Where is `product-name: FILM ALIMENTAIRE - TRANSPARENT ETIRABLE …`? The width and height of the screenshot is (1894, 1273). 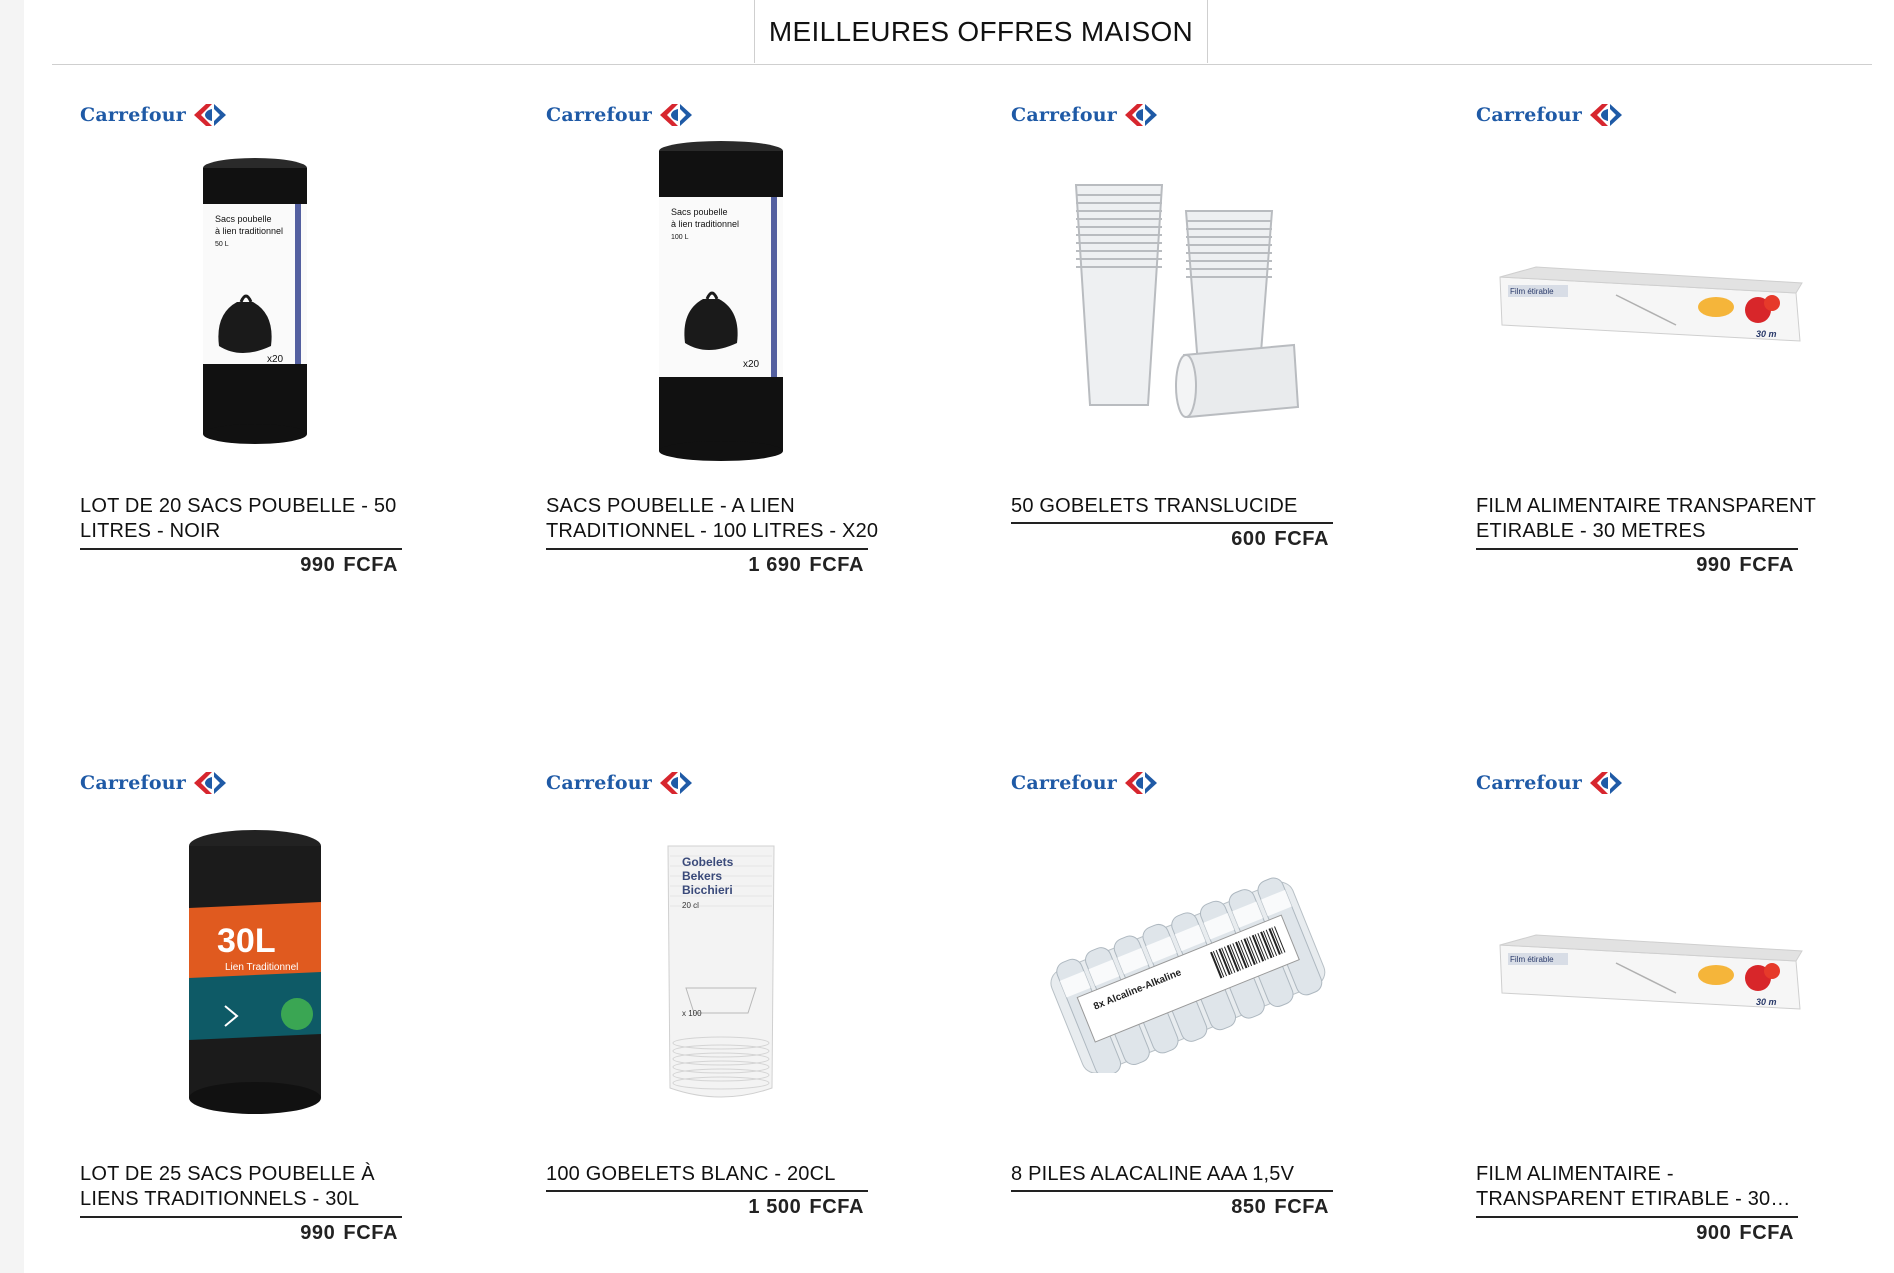
product-name: FILM ALIMENTAIRE - TRANSPARENT ETIRABLE … is located at coordinates (1648, 1187).